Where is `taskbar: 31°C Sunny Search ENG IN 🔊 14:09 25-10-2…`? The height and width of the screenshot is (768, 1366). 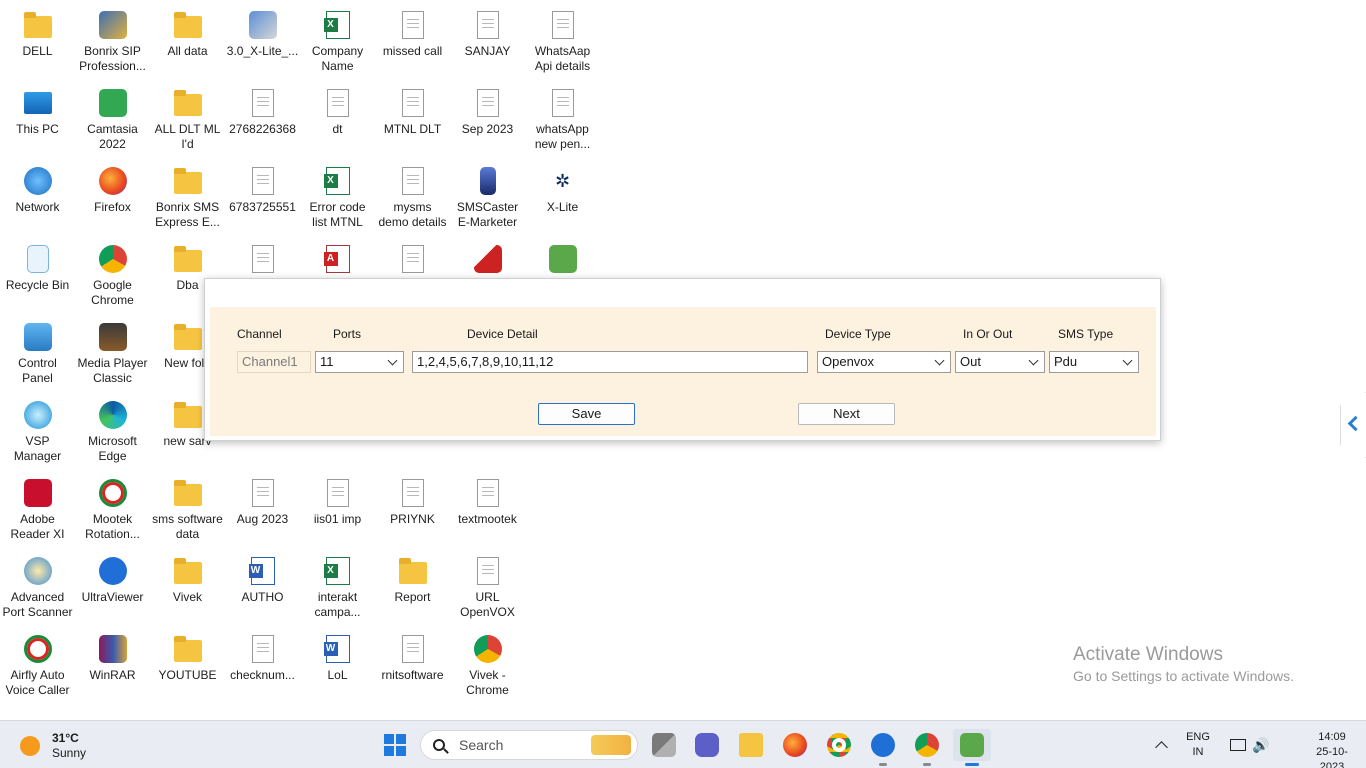 taskbar: 31°C Sunny Search ENG IN 🔊 14:09 25-10-2… is located at coordinates (683, 744).